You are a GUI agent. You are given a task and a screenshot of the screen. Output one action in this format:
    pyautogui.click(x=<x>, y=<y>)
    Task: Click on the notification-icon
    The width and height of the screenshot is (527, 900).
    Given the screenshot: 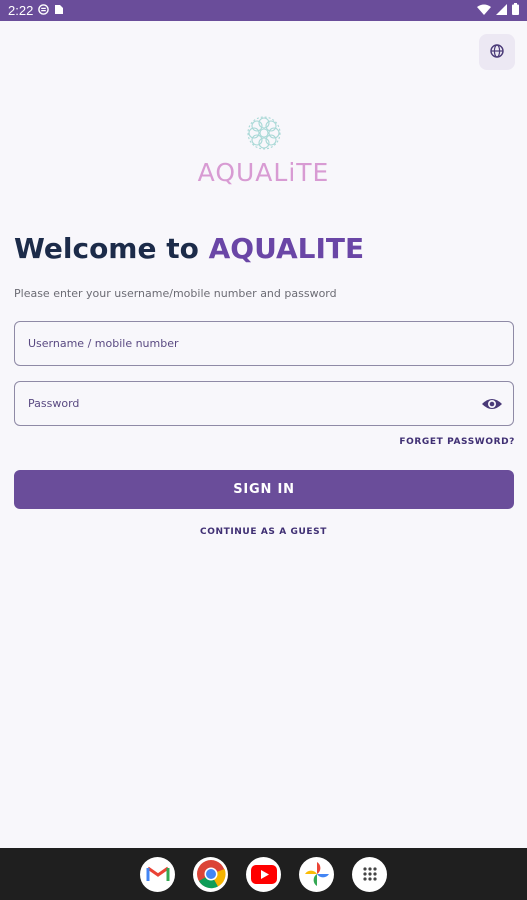 What is the action you would take?
    pyautogui.click(x=44, y=10)
    